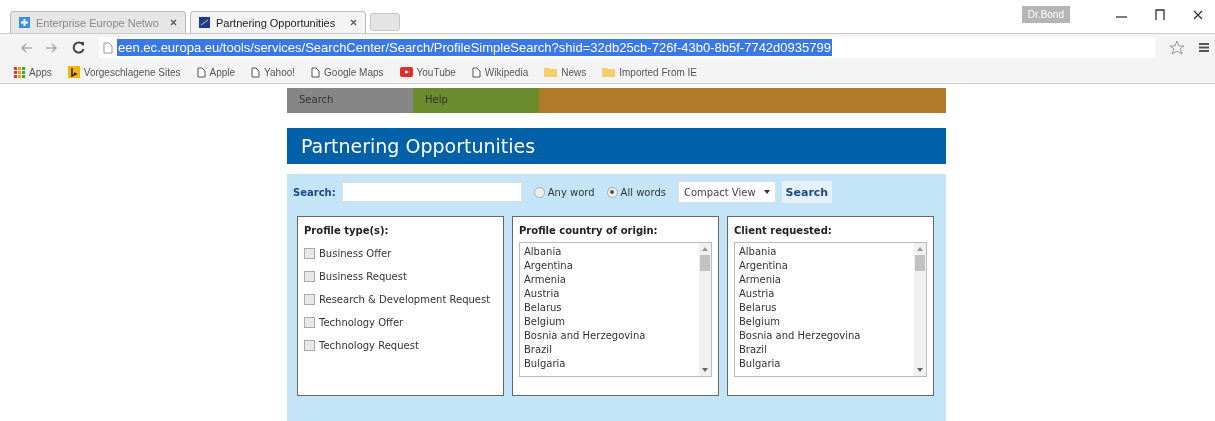  I want to click on filter-title: Profile type(s):, so click(347, 230).